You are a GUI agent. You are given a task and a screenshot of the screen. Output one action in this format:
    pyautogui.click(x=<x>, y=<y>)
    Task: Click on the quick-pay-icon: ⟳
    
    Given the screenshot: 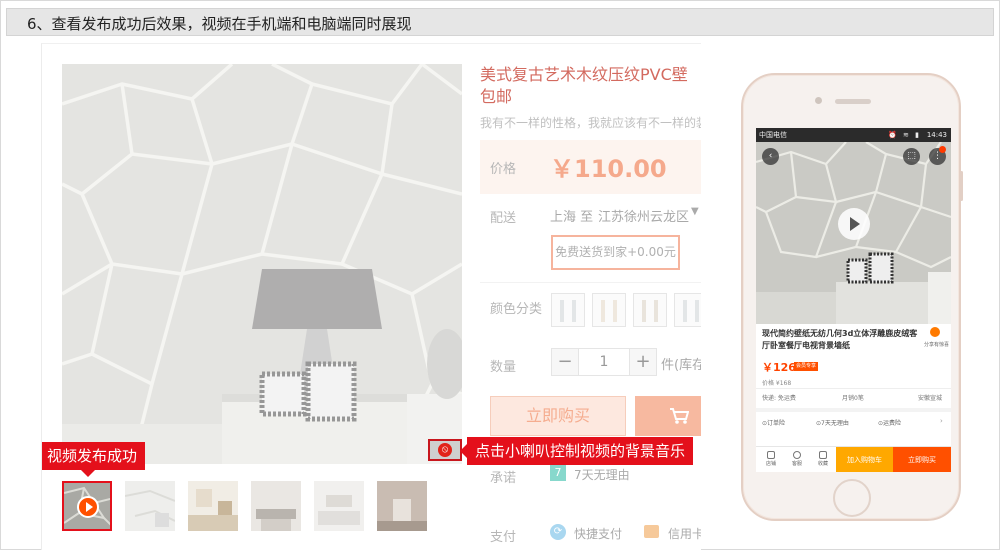 What is the action you would take?
    pyautogui.click(x=558, y=532)
    